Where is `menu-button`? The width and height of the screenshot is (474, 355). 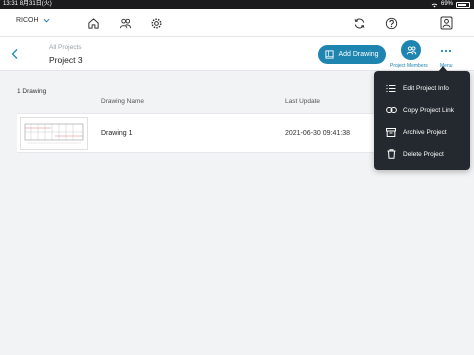 menu-button is located at coordinates (446, 51).